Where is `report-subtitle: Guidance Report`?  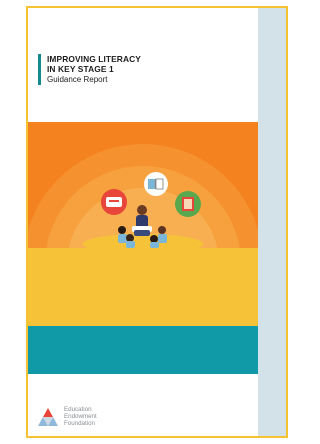
report-subtitle: Guidance Report is located at coordinates (77, 79).